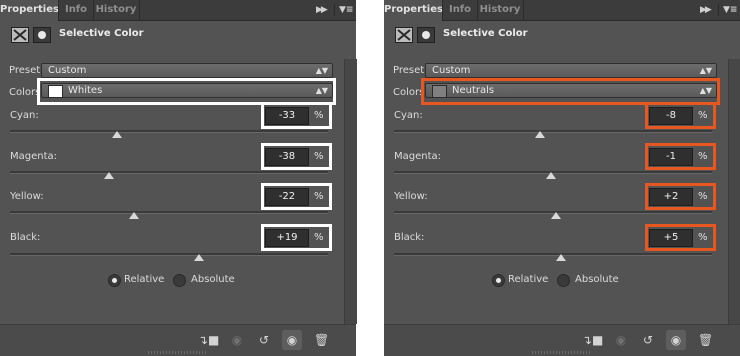  Describe the element at coordinates (169, 212) in the screenshot. I see `yellow-slider-track` at that location.